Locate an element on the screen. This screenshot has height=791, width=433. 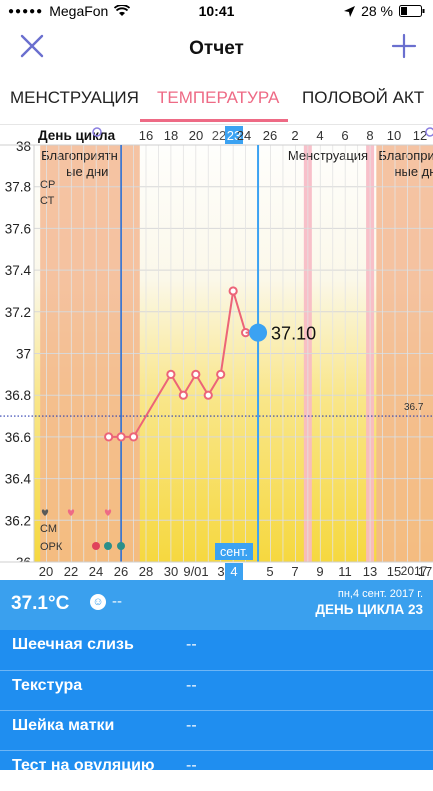
y-tick-label: 36.4 is located at coordinates (18, 479).